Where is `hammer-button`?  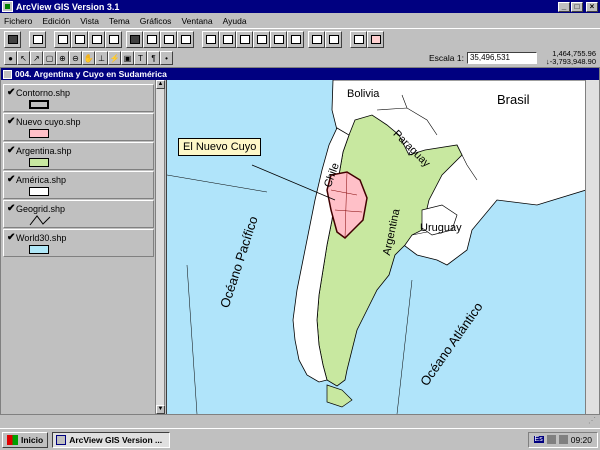
hammer-button is located at coordinates (185, 39).